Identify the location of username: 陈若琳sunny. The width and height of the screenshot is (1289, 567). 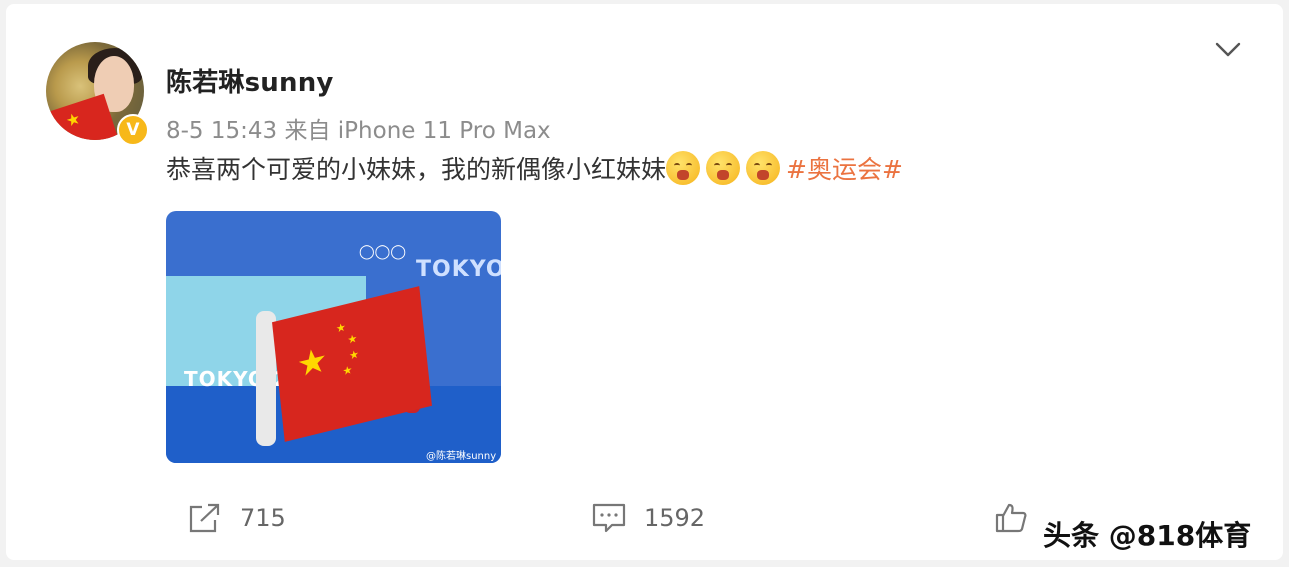
(250, 80).